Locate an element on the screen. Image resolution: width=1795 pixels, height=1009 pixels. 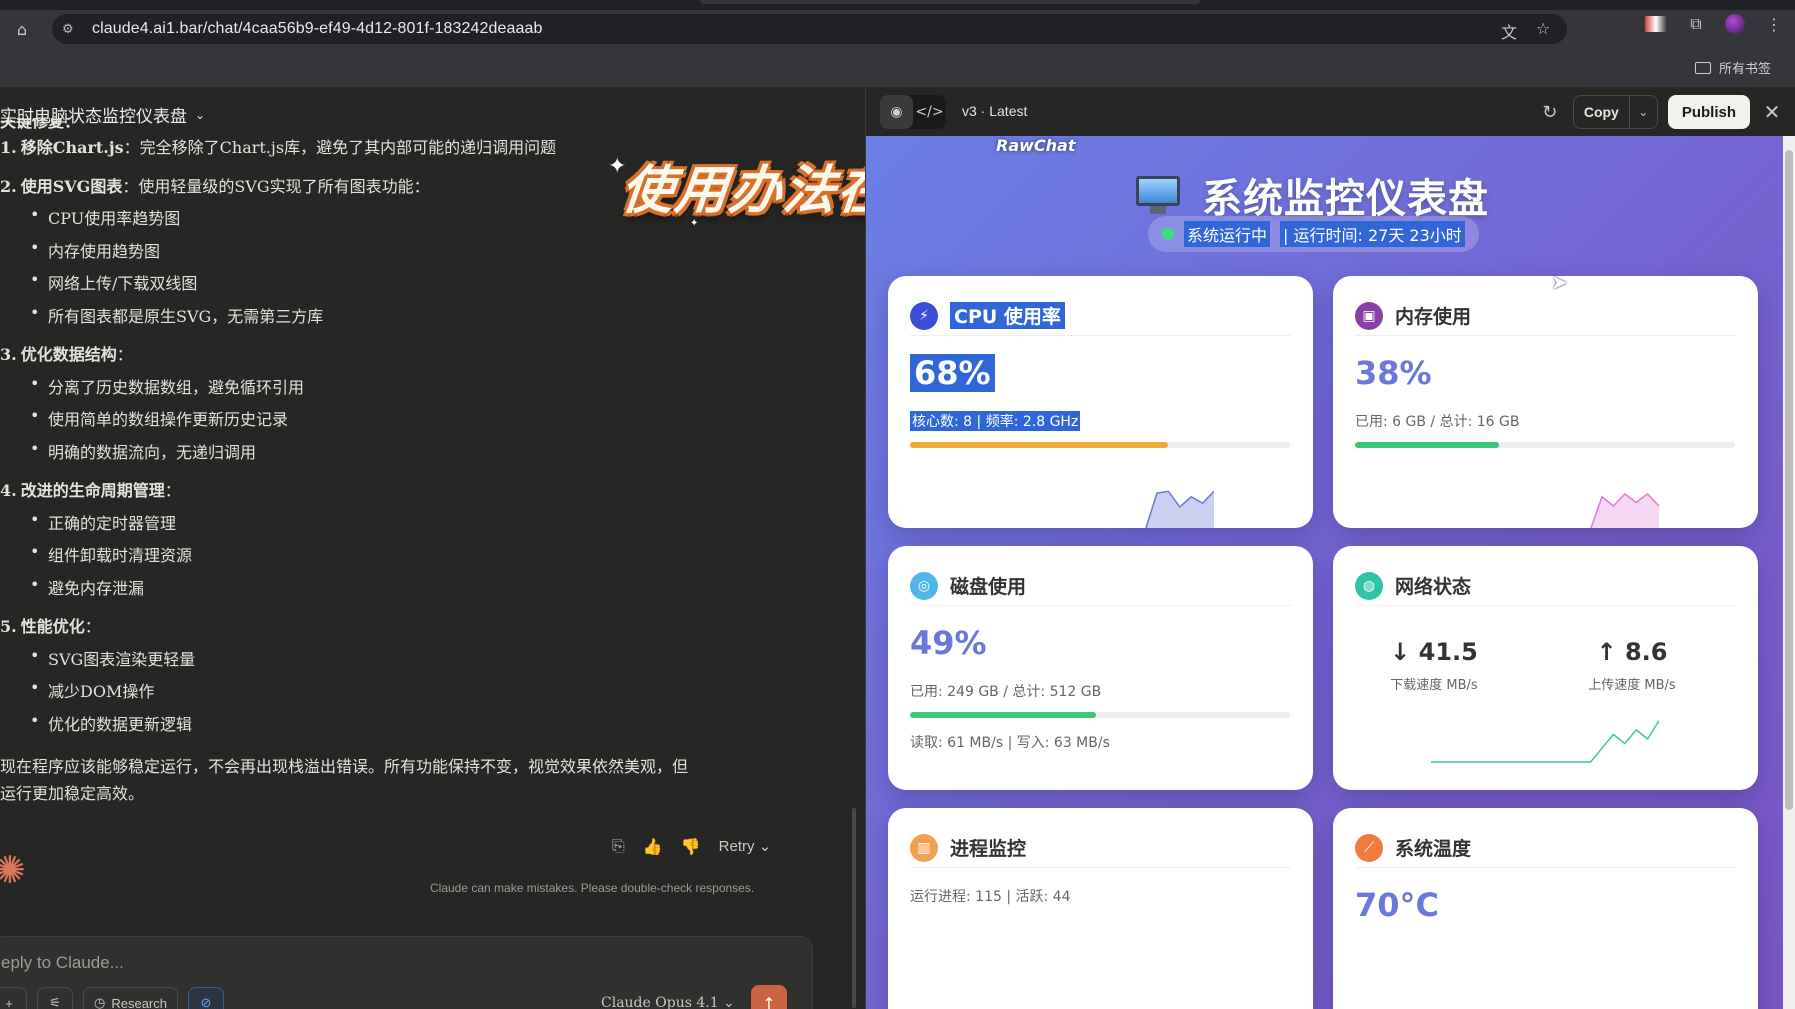
preview-code-toggle: ◉ </> is located at coordinates (913, 112).